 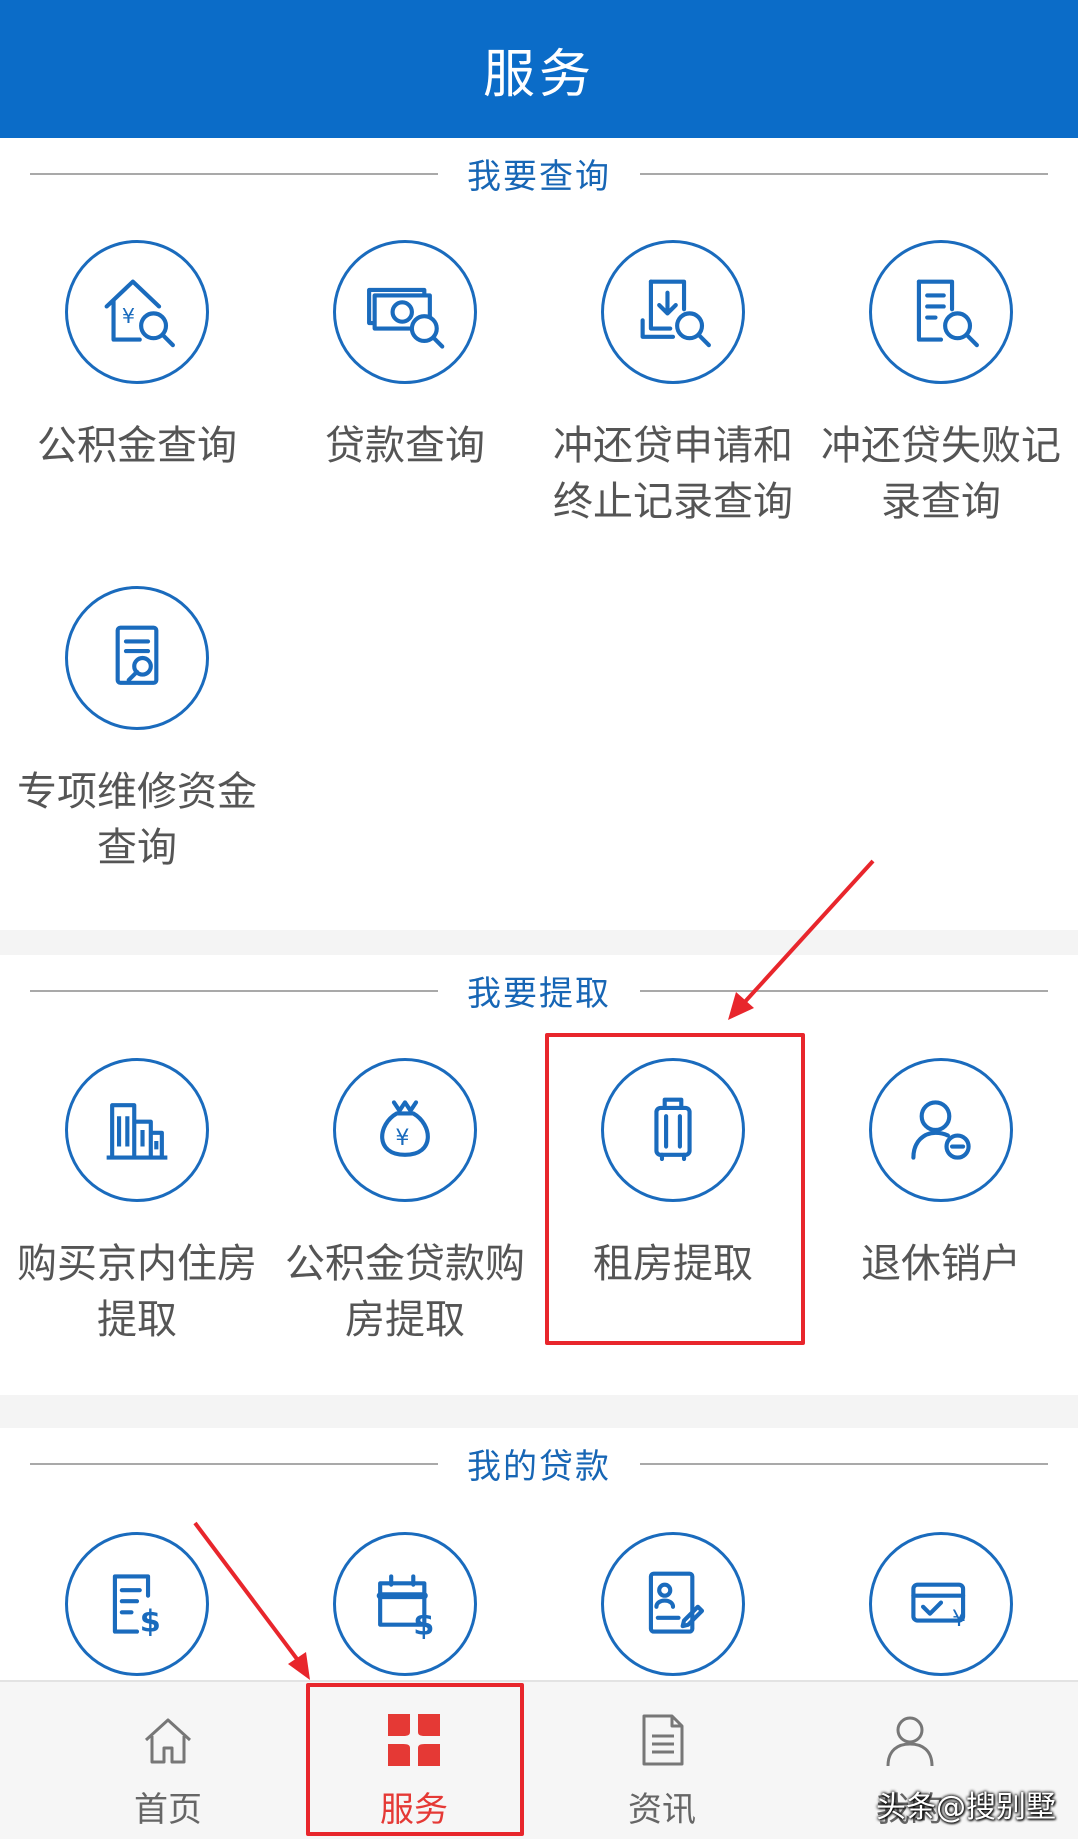 What do you see at coordinates (137, 820) in the screenshot?
I see `service-label: 专项维修资金 查询` at bounding box center [137, 820].